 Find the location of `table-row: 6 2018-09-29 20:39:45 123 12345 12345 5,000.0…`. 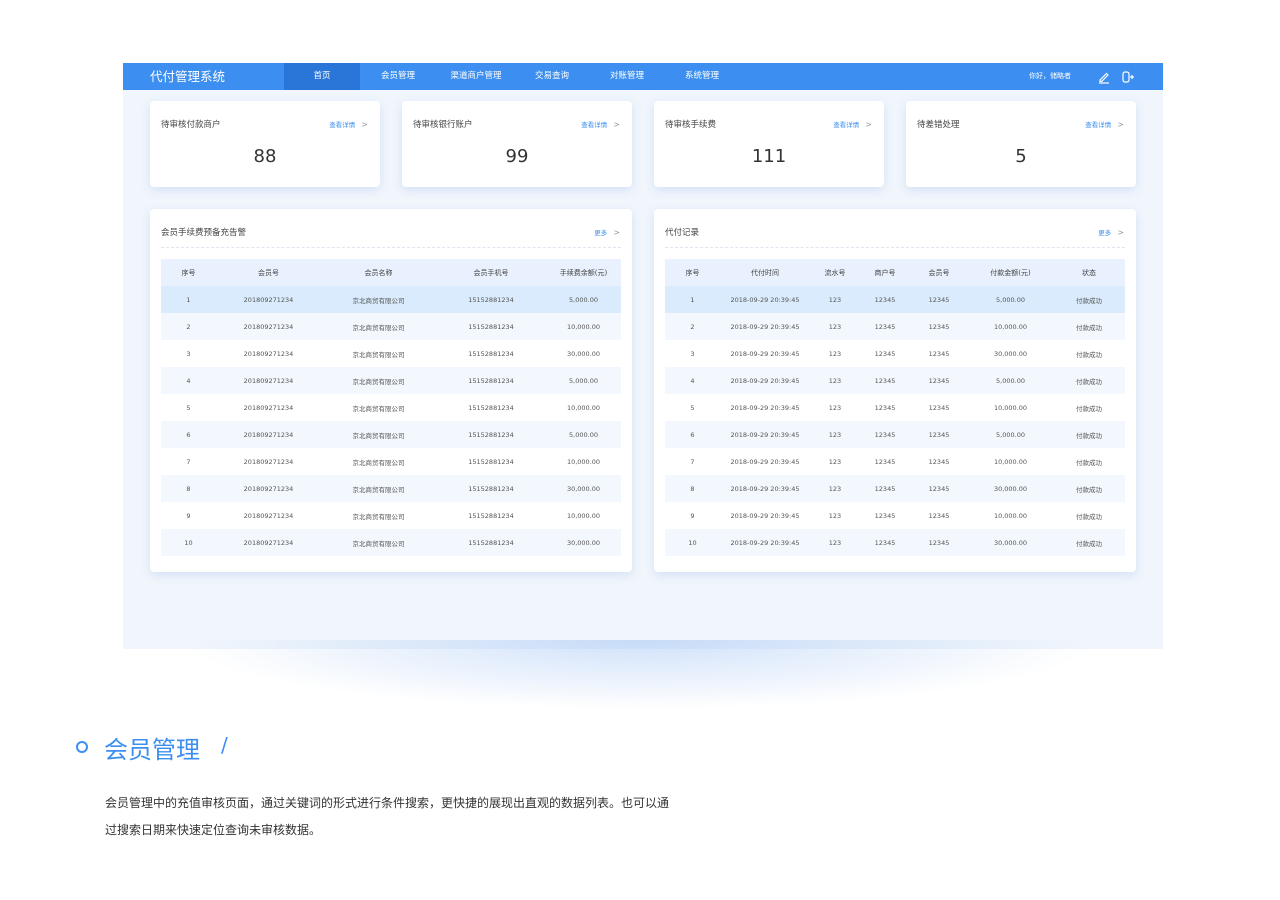

table-row: 6 2018-09-29 20:39:45 123 12345 12345 5,000.0… is located at coordinates (895, 434).